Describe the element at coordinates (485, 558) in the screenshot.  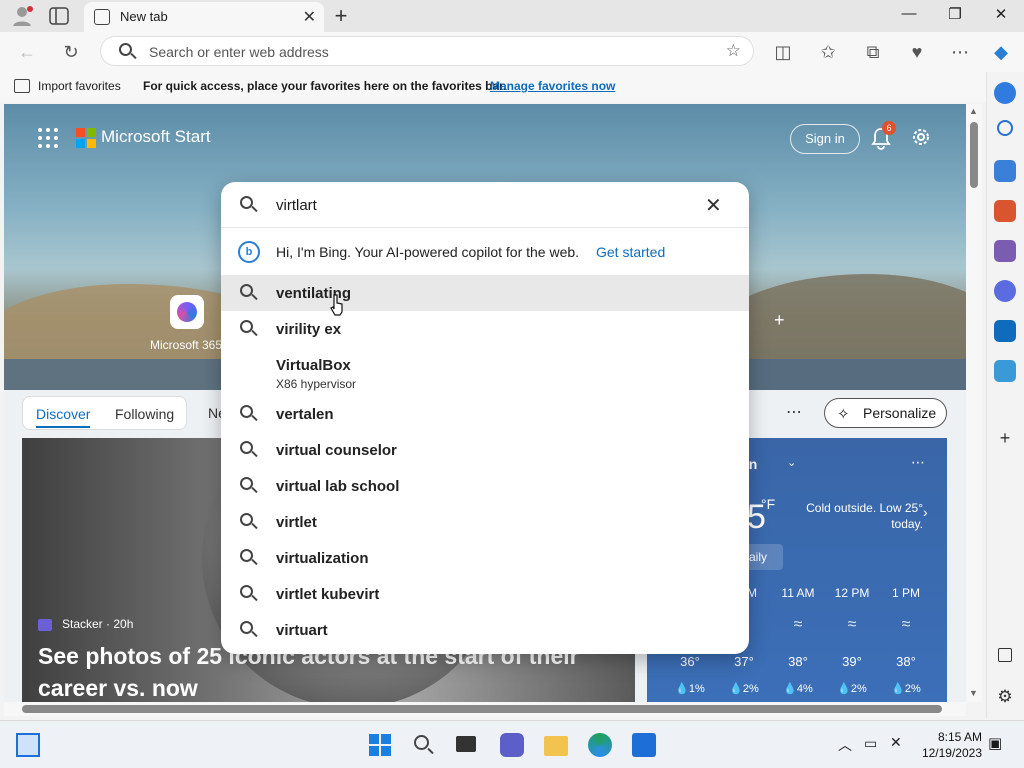
I see `suggestion-item: virtualization` at that location.